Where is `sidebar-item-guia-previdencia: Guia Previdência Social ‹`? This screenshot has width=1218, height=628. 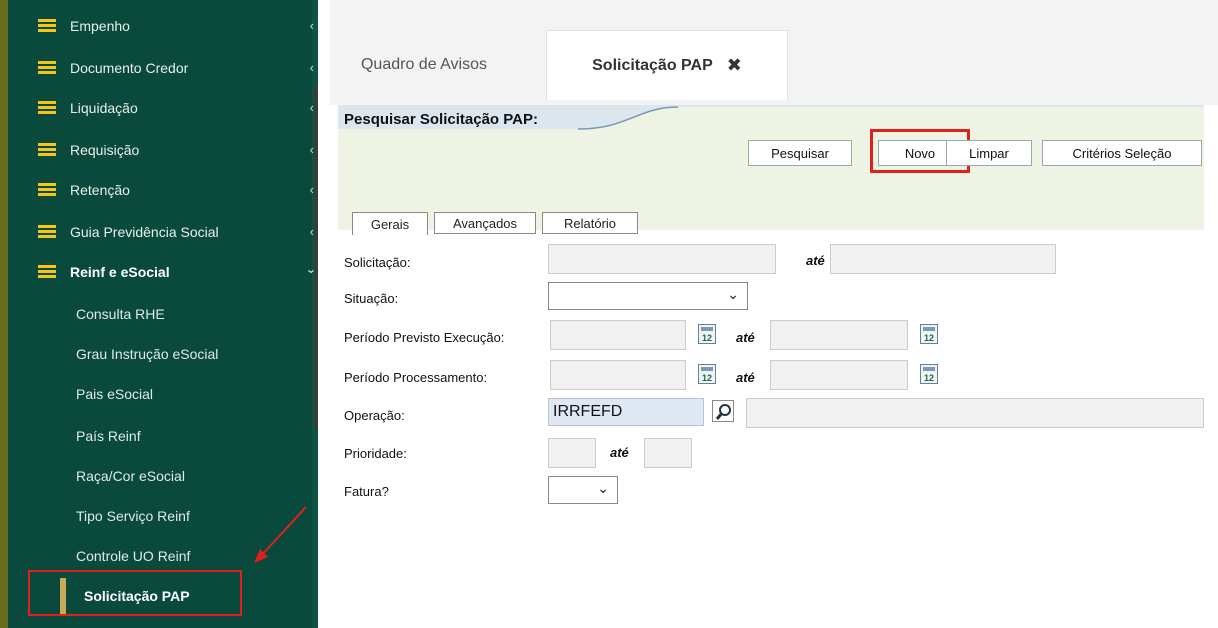
sidebar-item-guia-previdencia: Guia Previdência Social ‹ is located at coordinates (166, 232).